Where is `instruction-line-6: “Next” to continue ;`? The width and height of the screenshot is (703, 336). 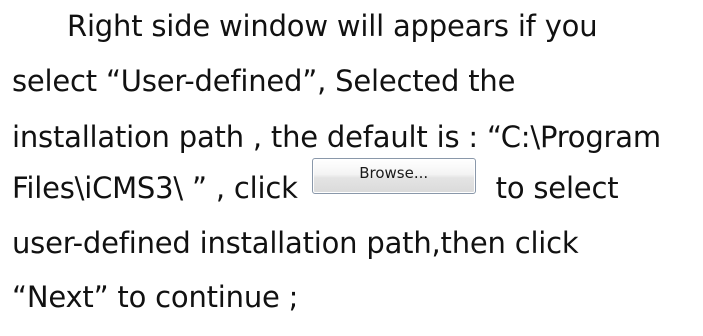 instruction-line-6: “Next” to continue ; is located at coordinates (155, 297).